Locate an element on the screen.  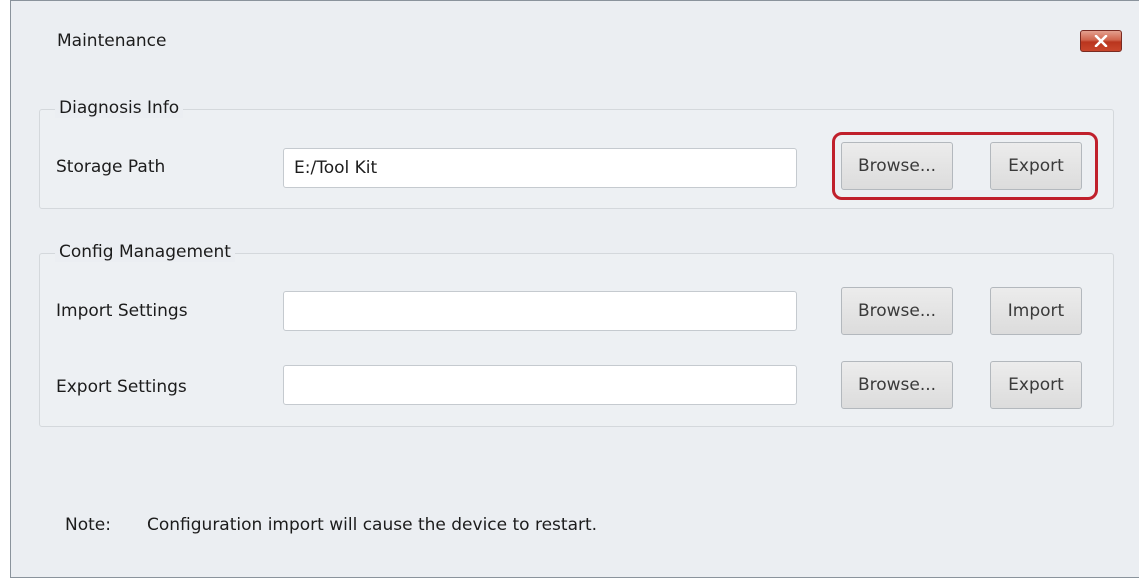
import-settings-input is located at coordinates (540, 311).